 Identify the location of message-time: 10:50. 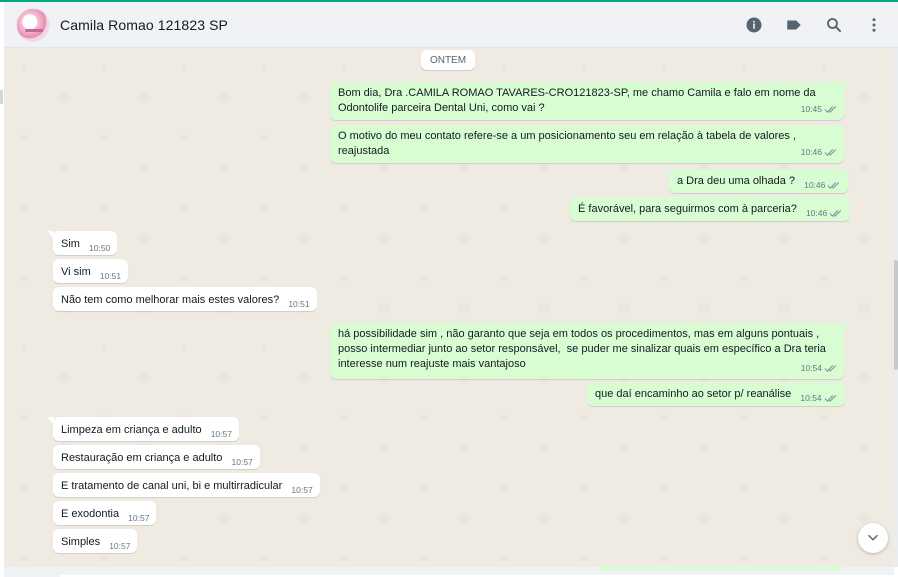
(100, 248).